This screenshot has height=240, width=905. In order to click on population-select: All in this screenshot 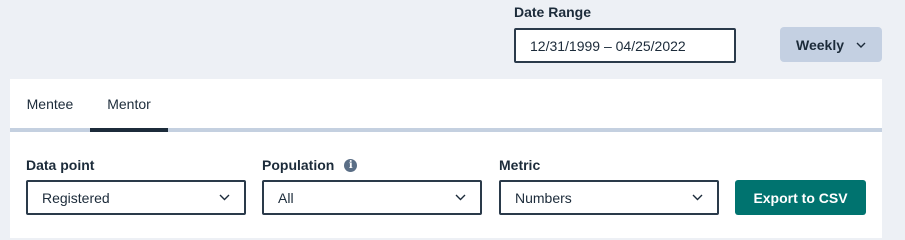, I will do `click(372, 197)`.